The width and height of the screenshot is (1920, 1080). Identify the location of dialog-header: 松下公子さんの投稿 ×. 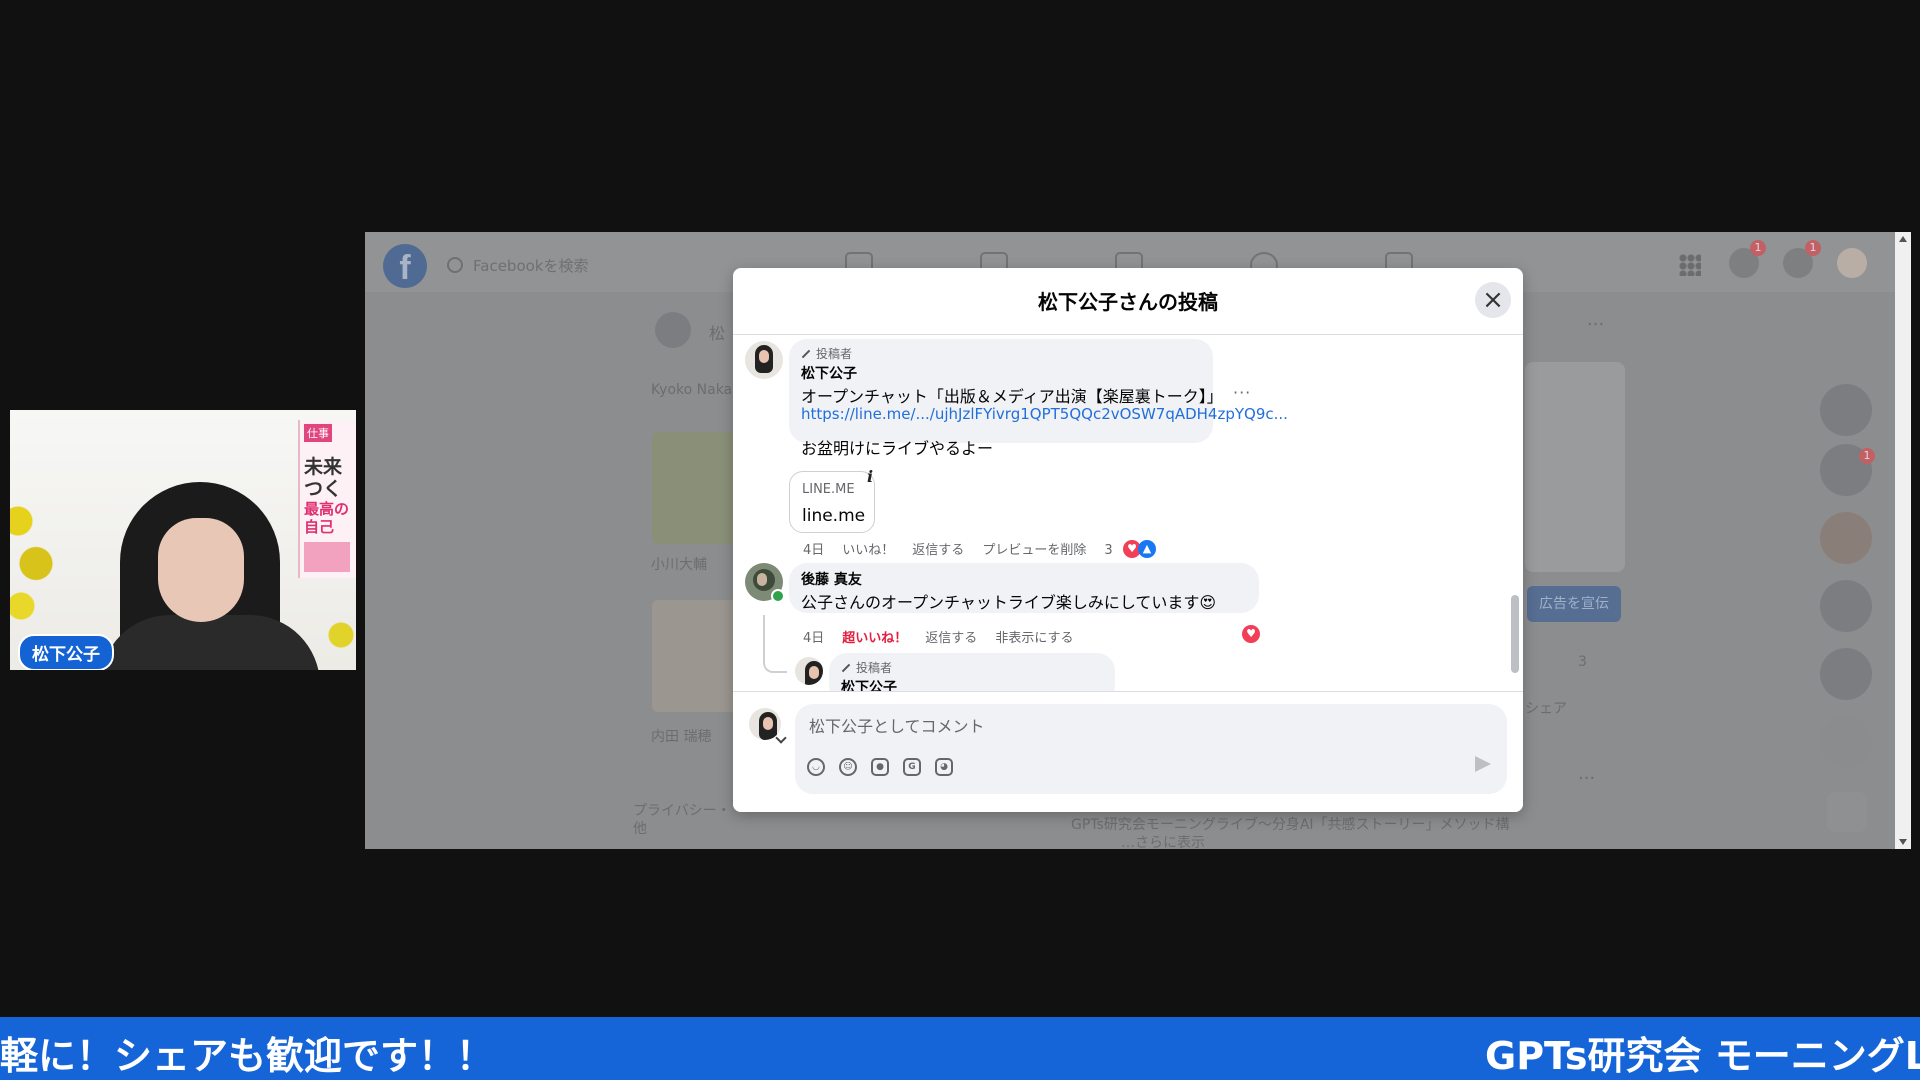
(1128, 301).